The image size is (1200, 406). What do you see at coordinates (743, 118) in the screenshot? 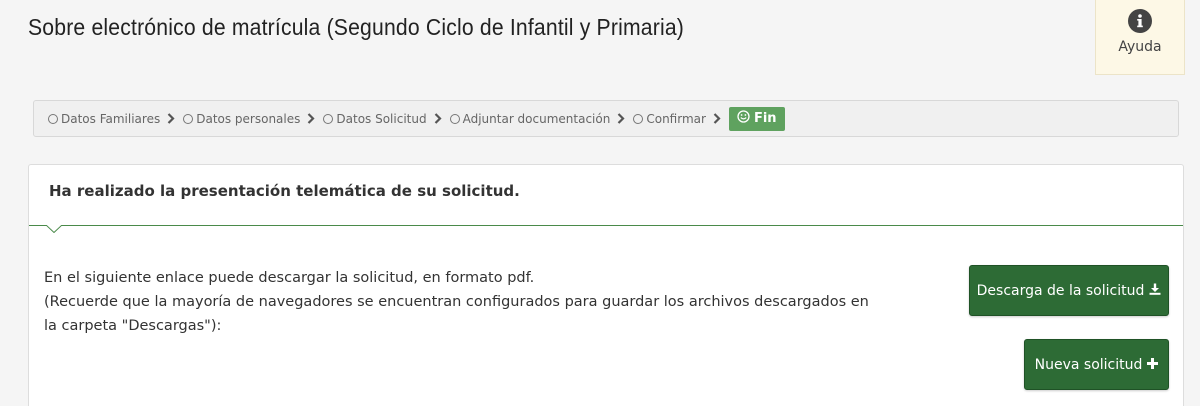
I see `smile-icon` at bounding box center [743, 118].